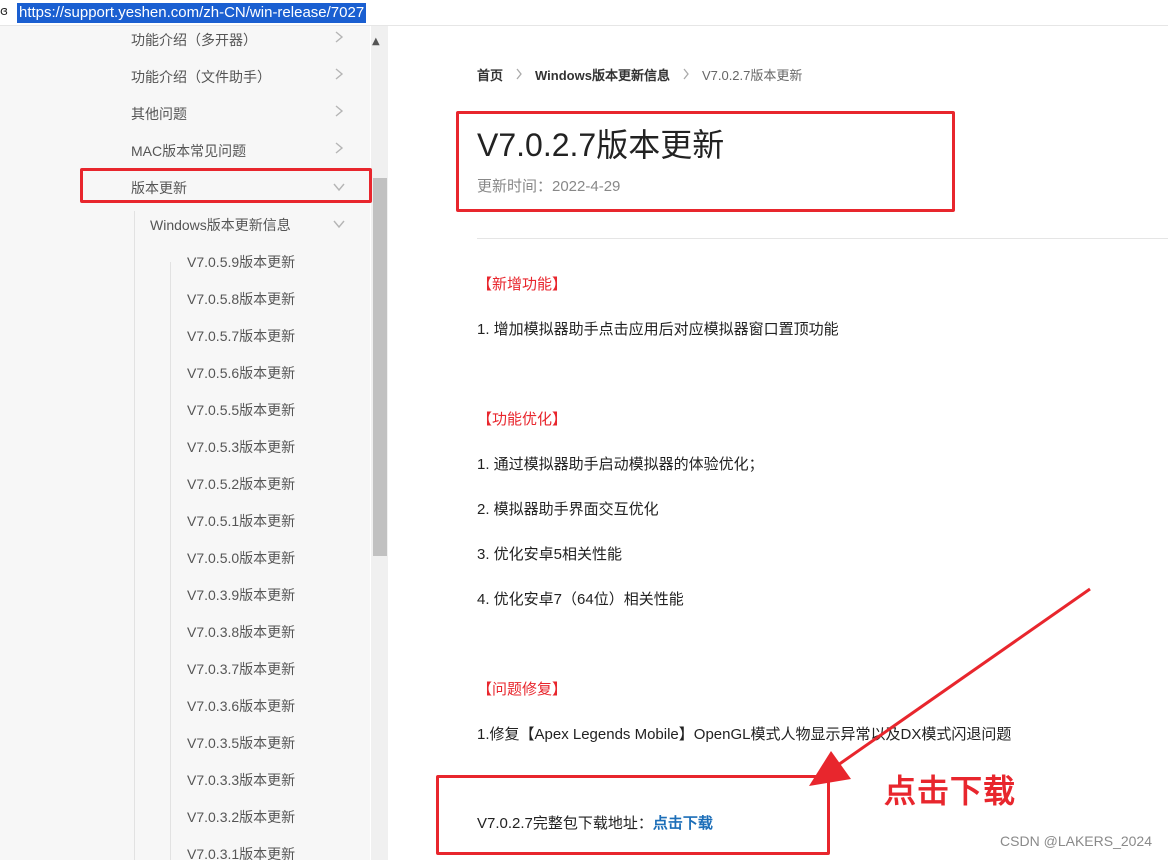  I want to click on annotation-arrow, so click(950, 686).